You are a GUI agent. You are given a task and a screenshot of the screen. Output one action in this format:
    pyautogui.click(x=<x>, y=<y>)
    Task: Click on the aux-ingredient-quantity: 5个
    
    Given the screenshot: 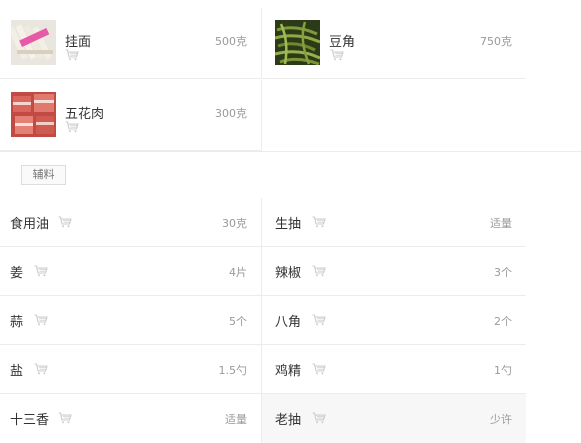 What is the action you would take?
    pyautogui.click(x=238, y=321)
    